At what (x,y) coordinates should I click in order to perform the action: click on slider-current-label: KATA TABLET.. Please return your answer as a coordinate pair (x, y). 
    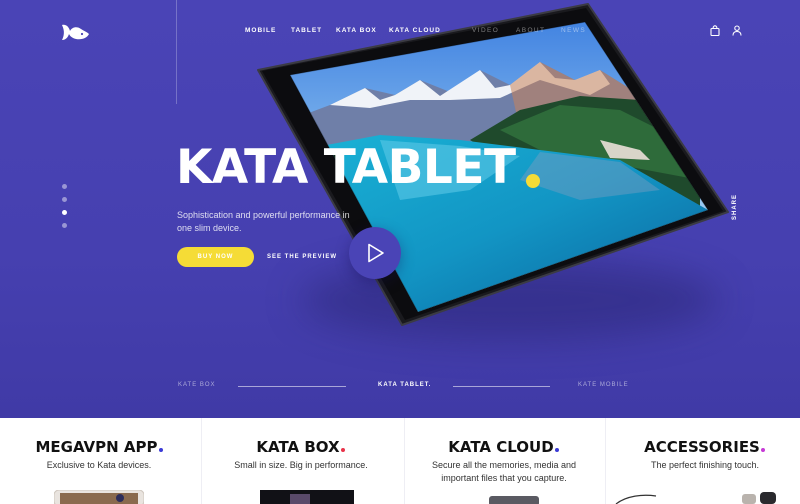
    Looking at the image, I should click on (405, 385).